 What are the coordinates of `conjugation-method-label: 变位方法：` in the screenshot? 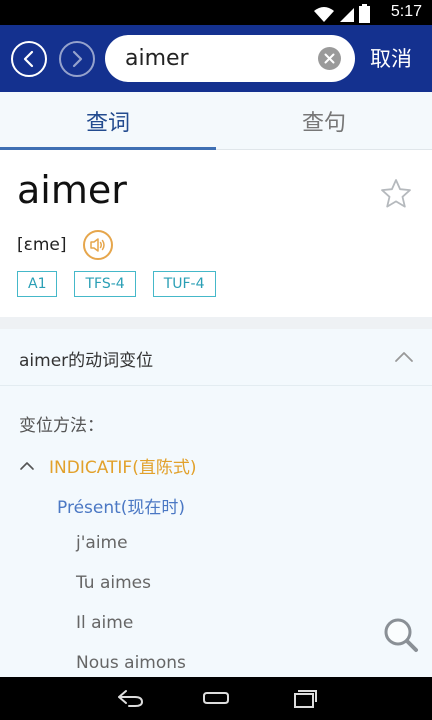 It's located at (61, 426).